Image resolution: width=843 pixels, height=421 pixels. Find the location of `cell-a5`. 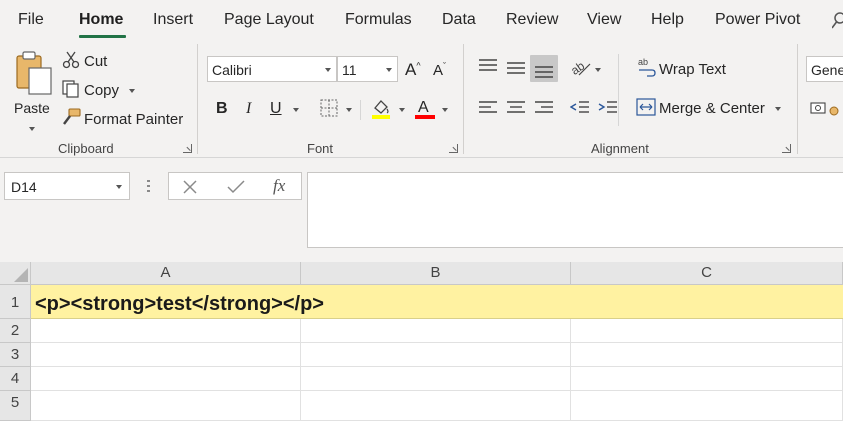

cell-a5 is located at coordinates (166, 406).